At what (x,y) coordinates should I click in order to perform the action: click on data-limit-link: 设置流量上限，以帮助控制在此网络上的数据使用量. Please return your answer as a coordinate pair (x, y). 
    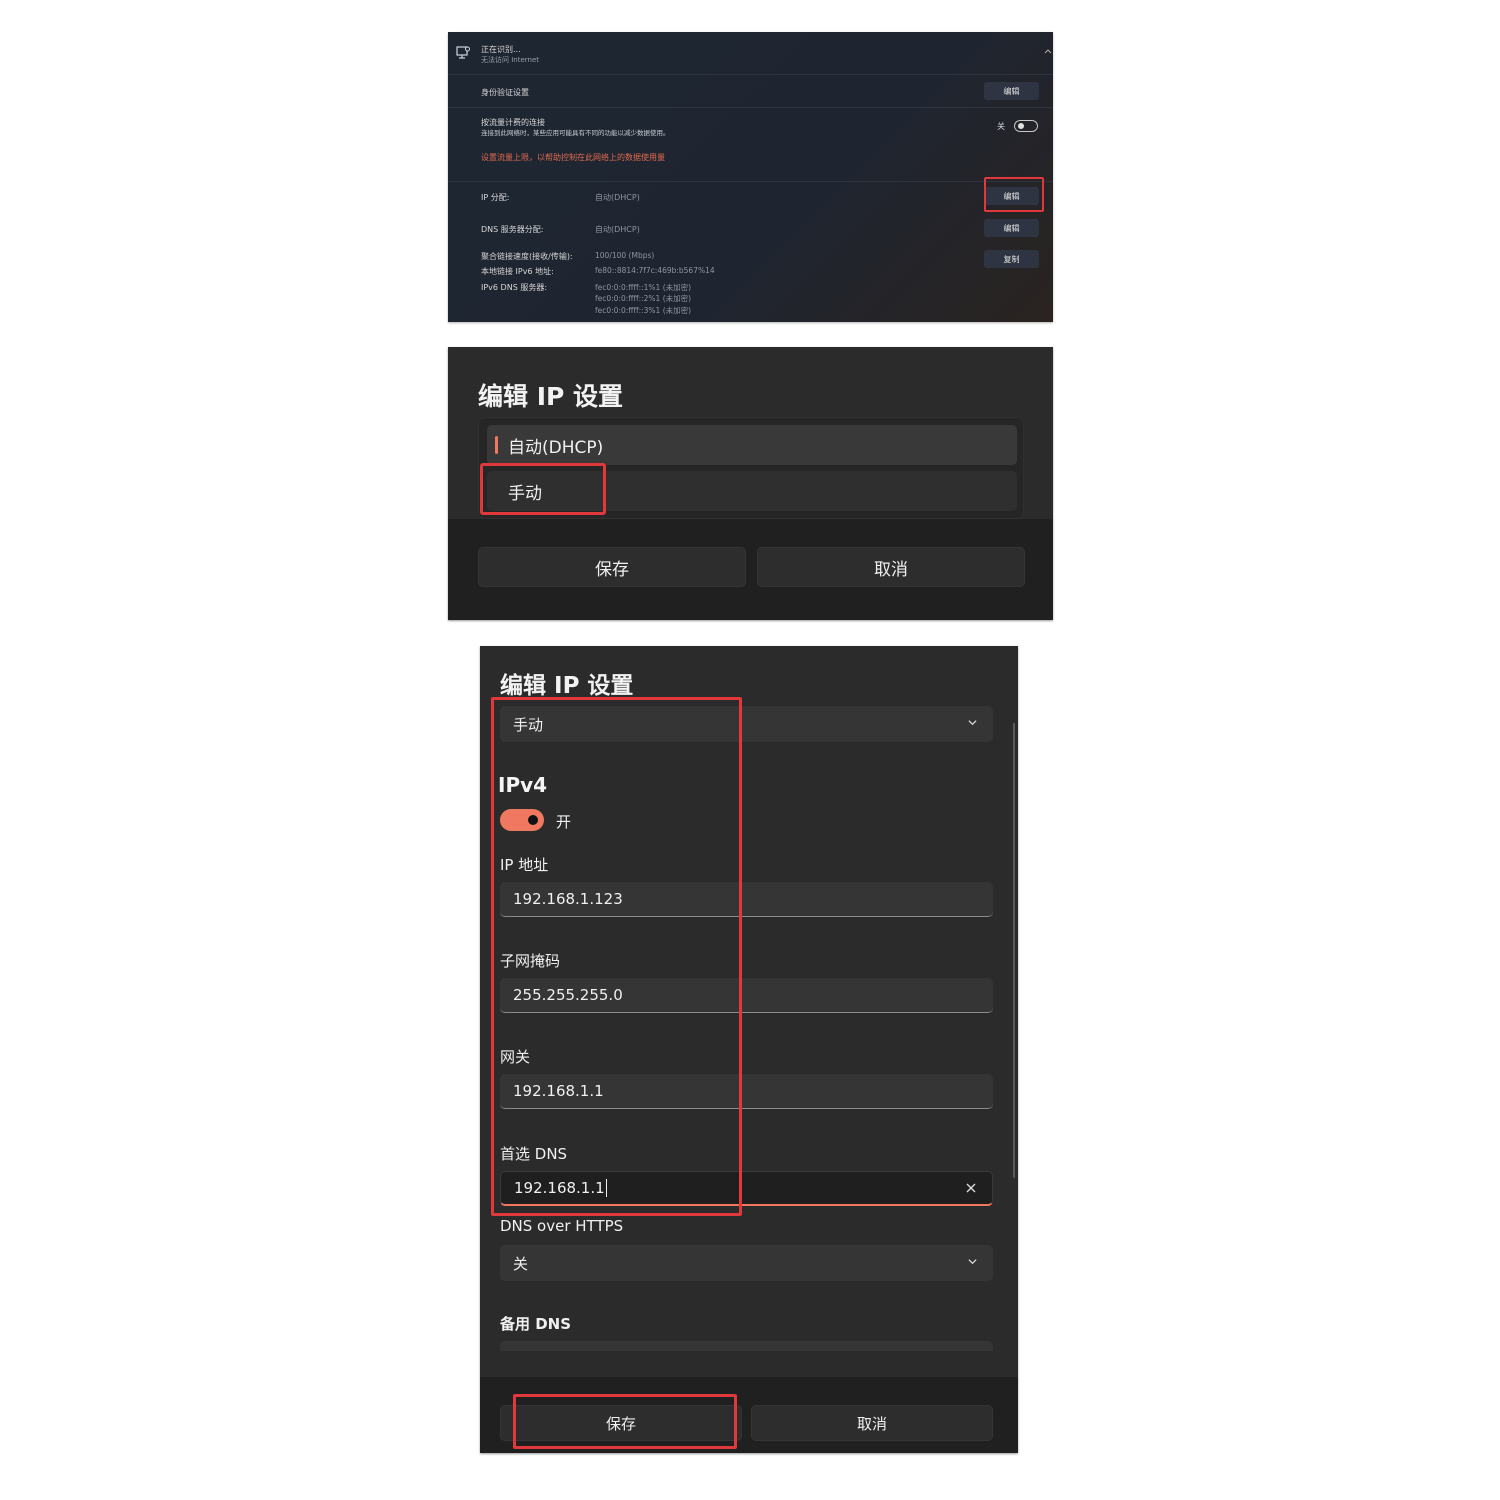
    Looking at the image, I should click on (573, 157).